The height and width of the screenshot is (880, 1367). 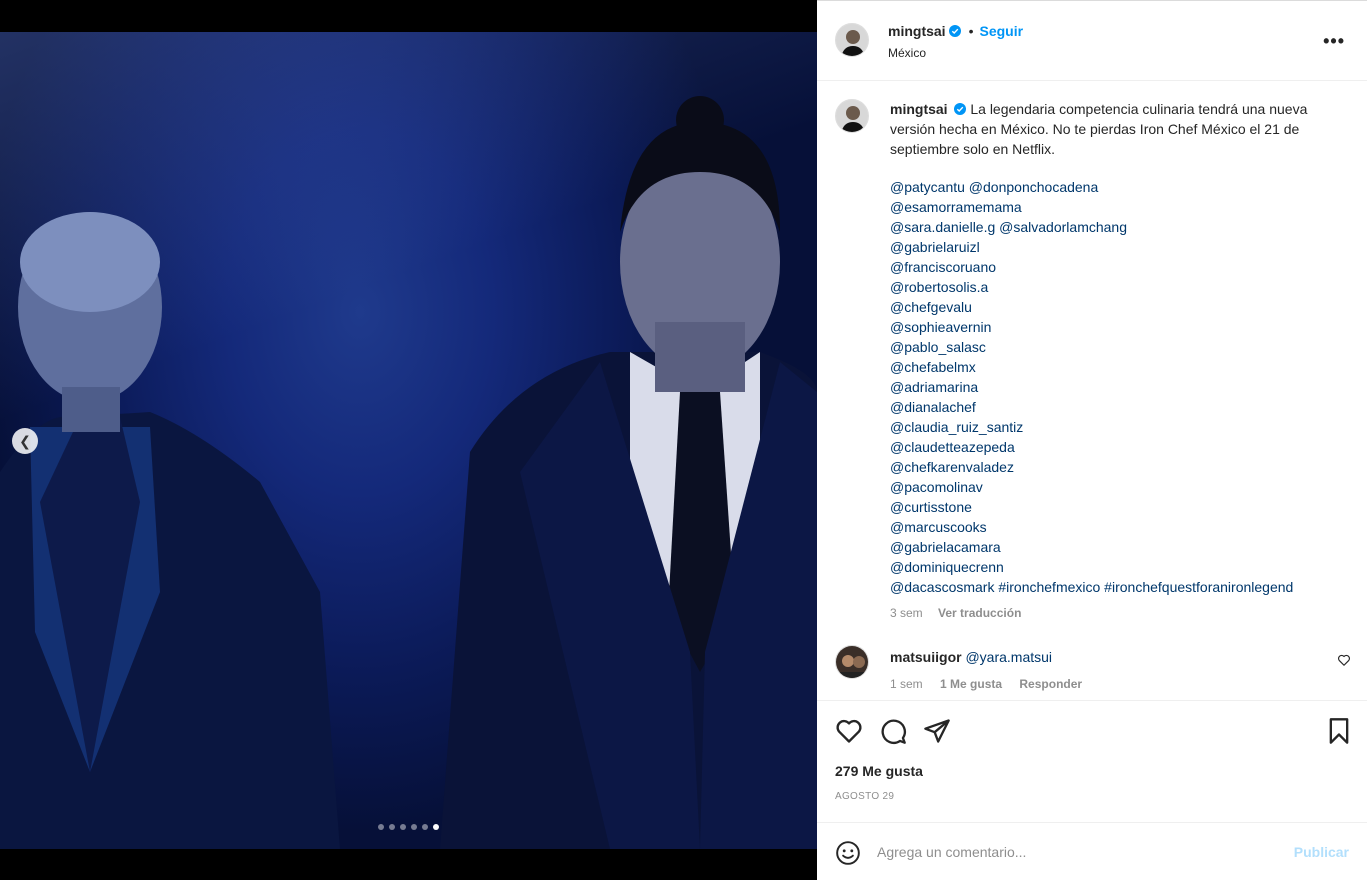 What do you see at coordinates (919, 109) in the screenshot?
I see `caption-username: mingtsai` at bounding box center [919, 109].